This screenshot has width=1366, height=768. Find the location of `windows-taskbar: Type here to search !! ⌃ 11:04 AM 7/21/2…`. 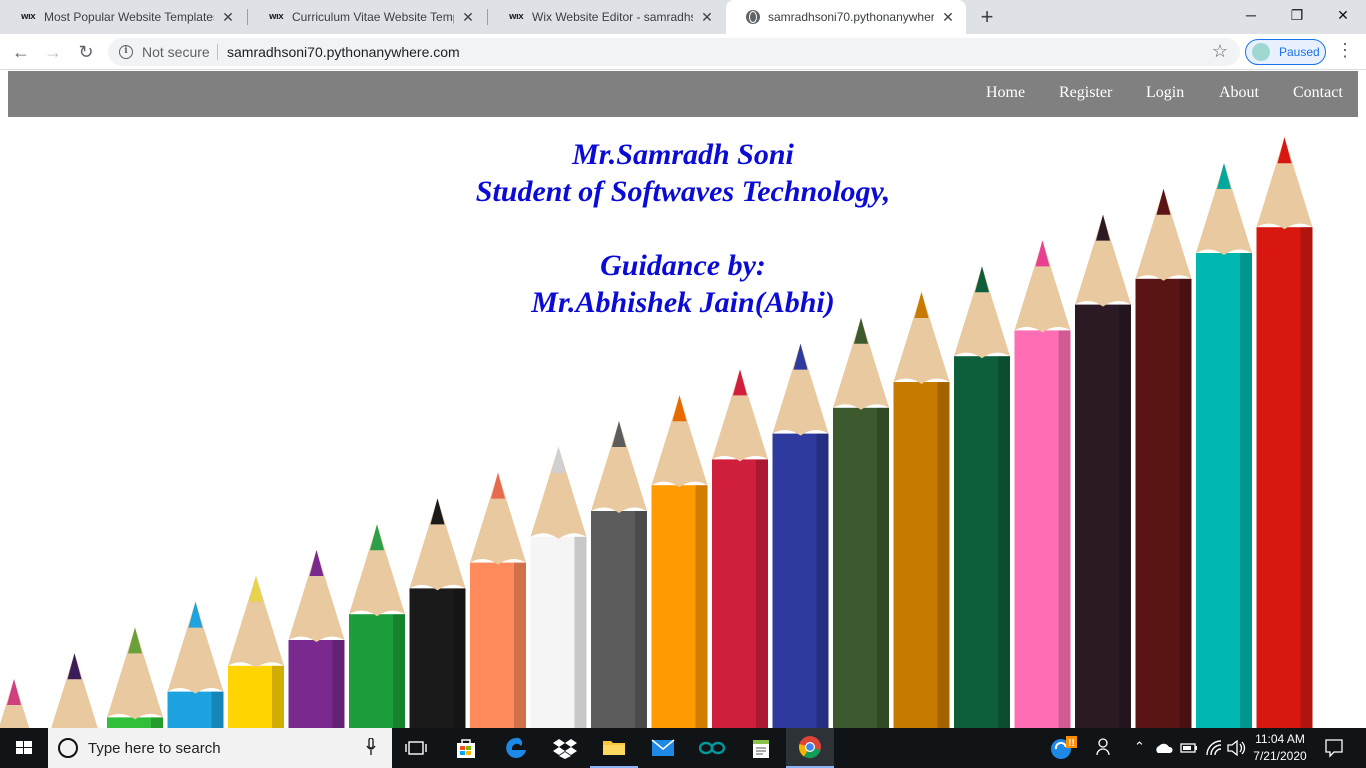

windows-taskbar: Type here to search !! ⌃ 11:04 AM 7/21/2… is located at coordinates (683, 748).